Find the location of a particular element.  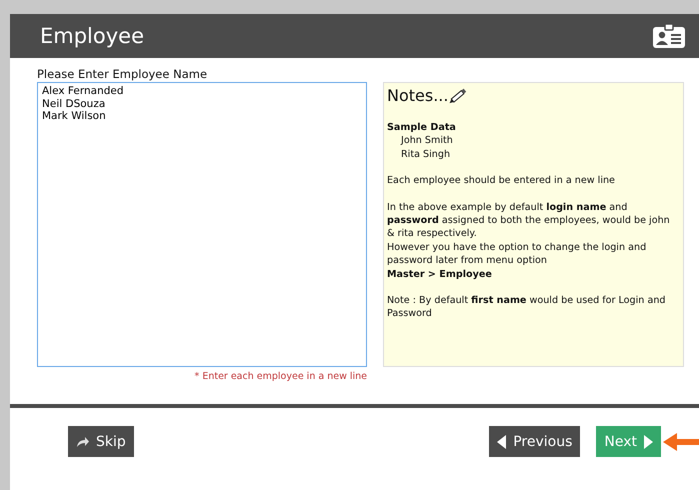

previous-button: Previous is located at coordinates (534, 441).